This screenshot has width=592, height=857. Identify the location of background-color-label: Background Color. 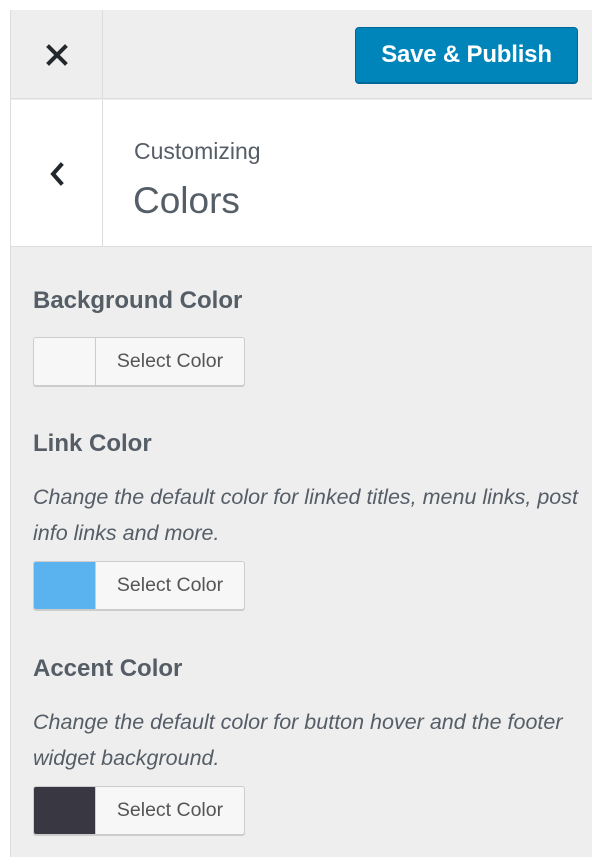
(138, 300).